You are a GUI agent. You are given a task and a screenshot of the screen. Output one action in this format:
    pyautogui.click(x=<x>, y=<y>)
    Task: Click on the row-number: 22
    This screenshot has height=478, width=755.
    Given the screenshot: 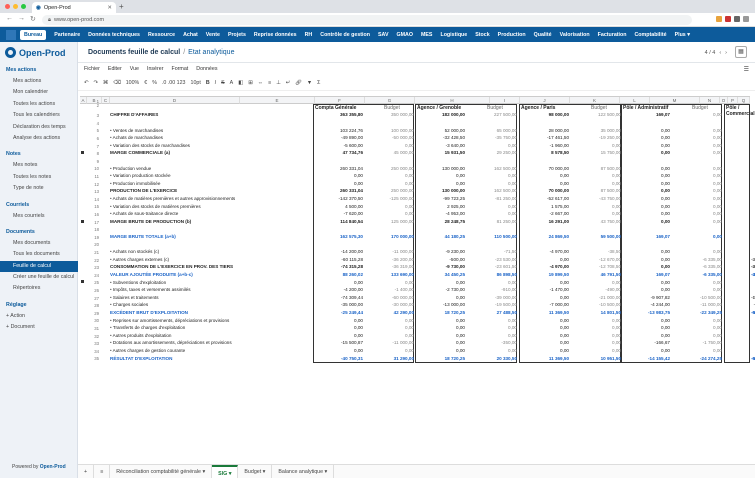 What is the action you would take?
    pyautogui.click(x=93, y=260)
    